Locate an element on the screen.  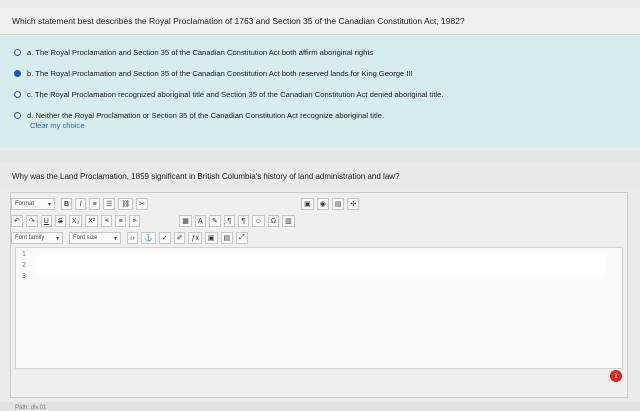
emoticon-button: ☺ is located at coordinates (258, 221).